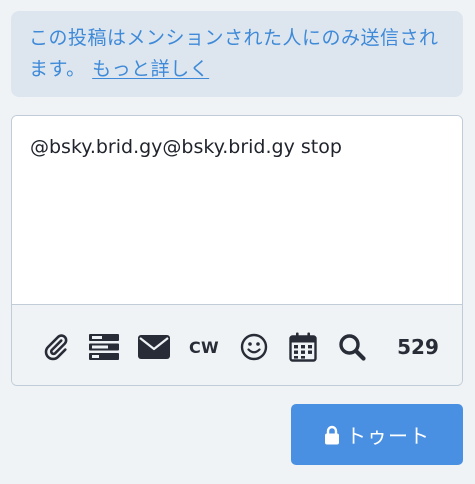  Describe the element at coordinates (418, 347) in the screenshot. I see `character-counter: 529` at that location.